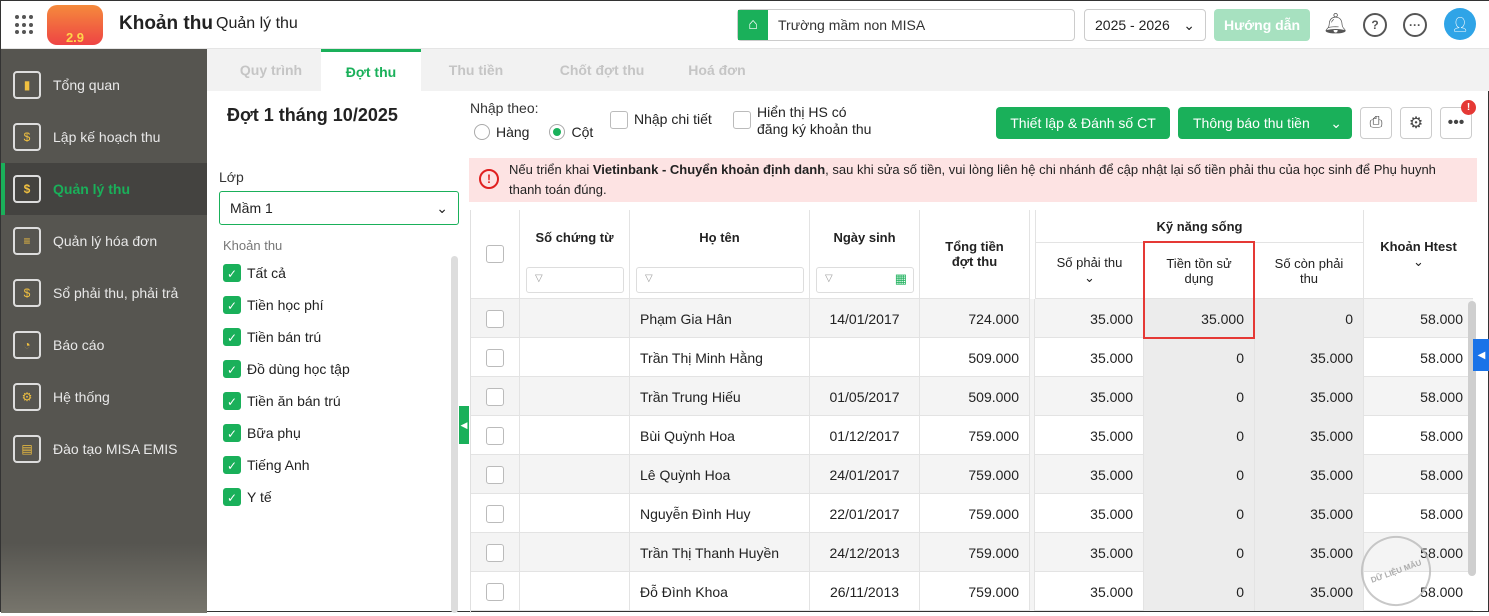  I want to click on setup-numbering-button: Thiết lập & Đánh số CT, so click(1083, 123).